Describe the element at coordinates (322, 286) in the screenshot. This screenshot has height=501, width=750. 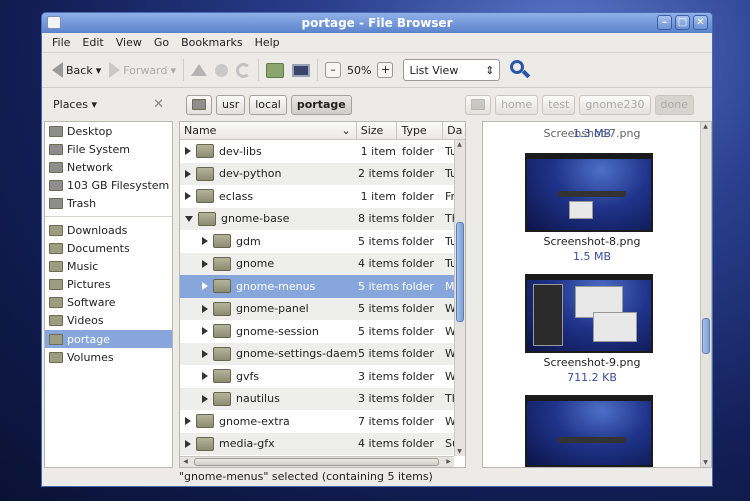
I see `table-row: gnome-menus5 itemsfolderMo` at that location.